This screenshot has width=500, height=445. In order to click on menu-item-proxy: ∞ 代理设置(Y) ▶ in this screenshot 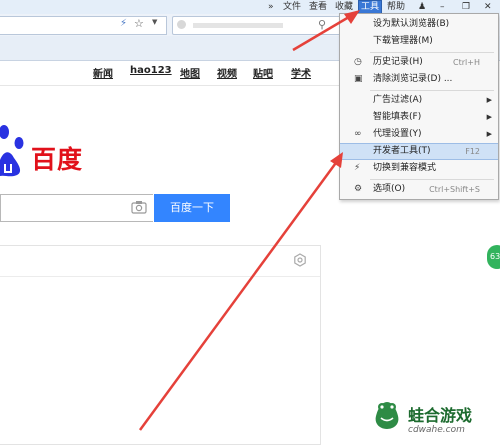, I will do `click(419, 134)`.